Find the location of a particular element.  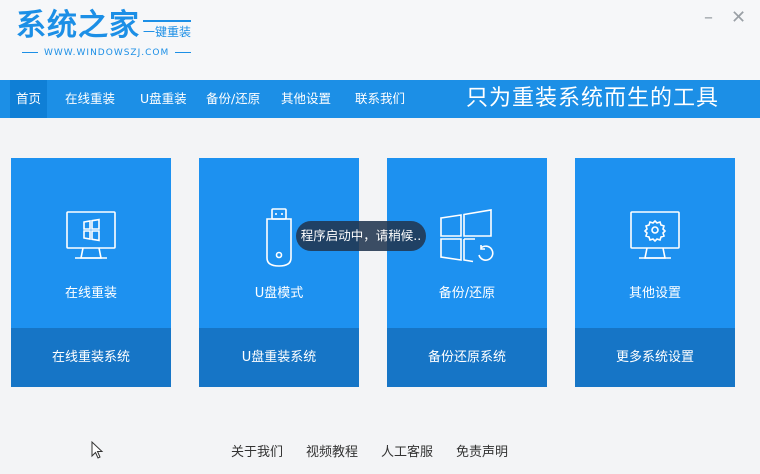

close-button: ✕ is located at coordinates (738, 18).